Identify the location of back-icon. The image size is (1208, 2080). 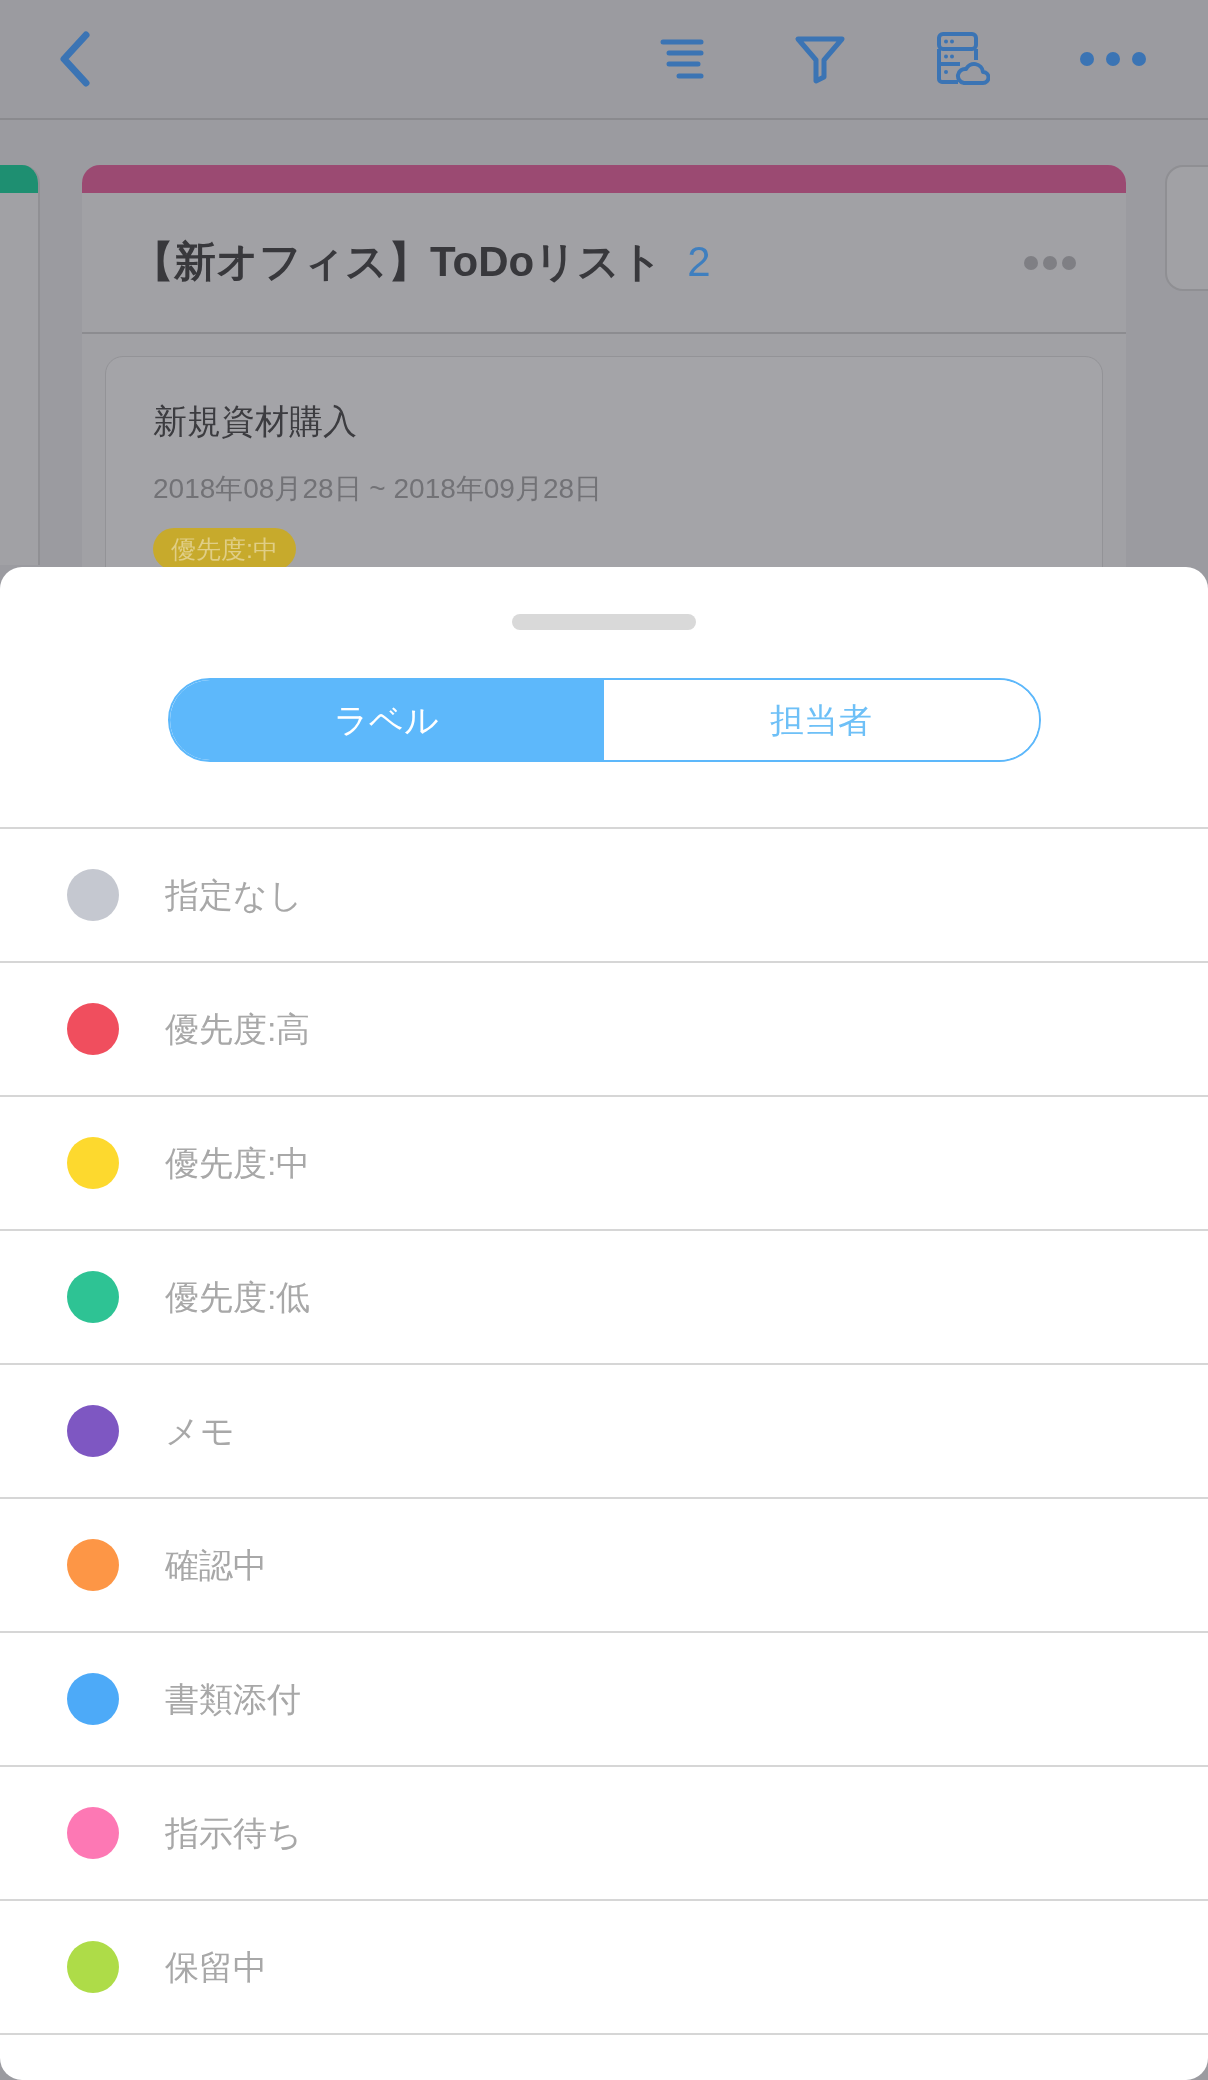
(75, 59).